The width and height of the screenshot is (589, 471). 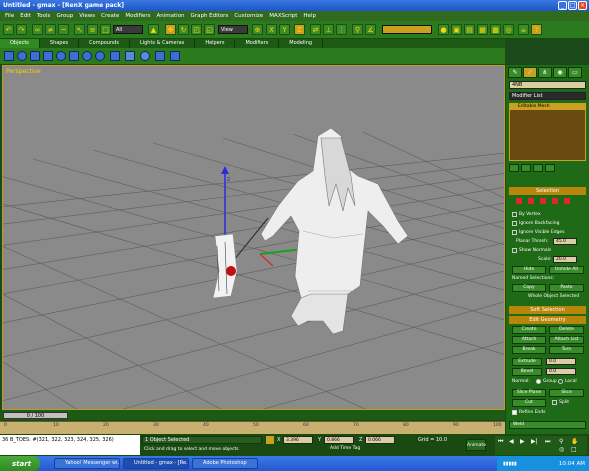 I want to click on attach-list-button: Attach List, so click(x=566, y=340).